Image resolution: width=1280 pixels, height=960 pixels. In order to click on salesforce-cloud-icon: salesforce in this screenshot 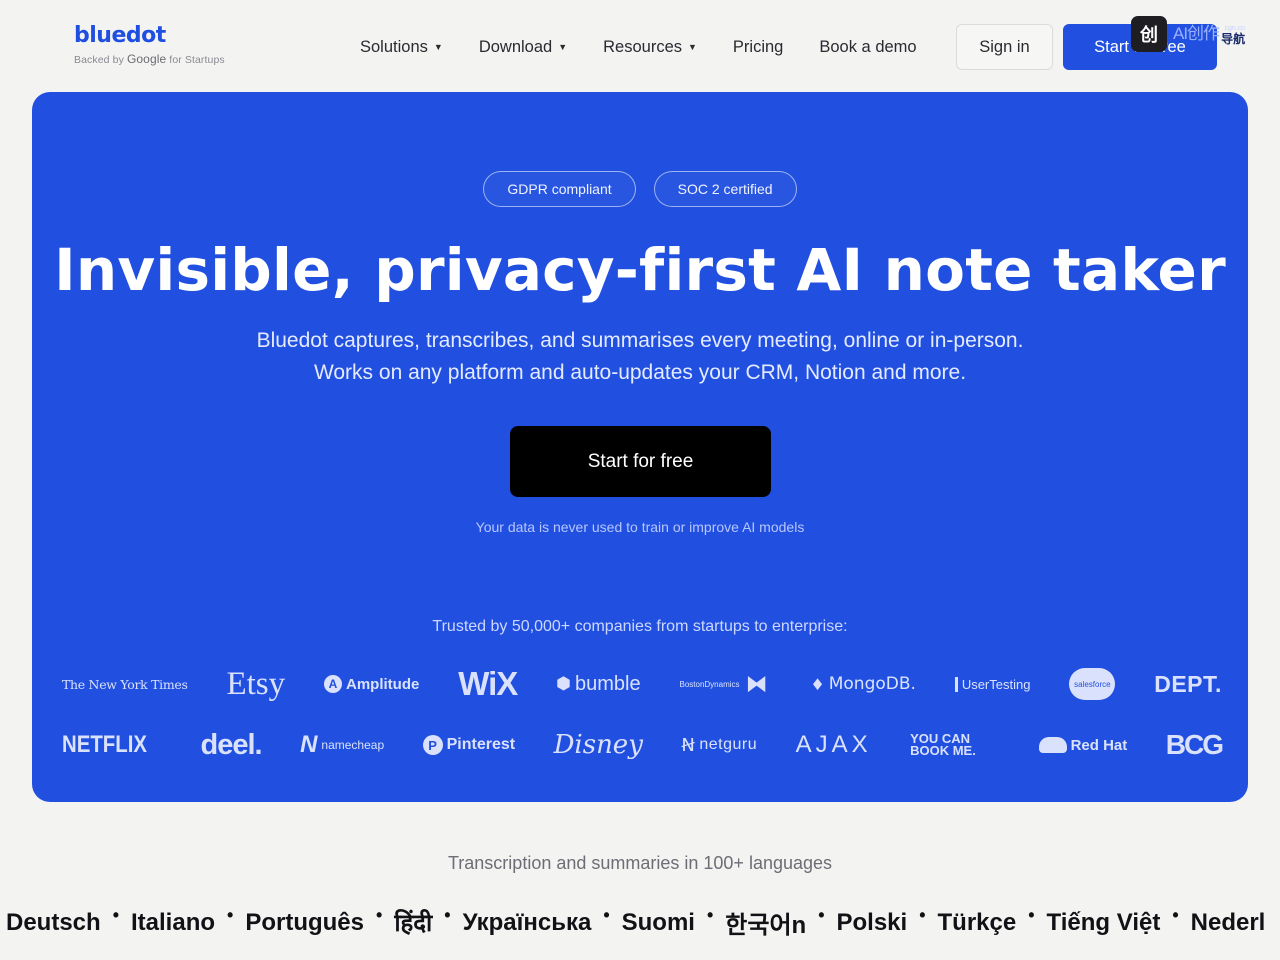, I will do `click(1092, 684)`.